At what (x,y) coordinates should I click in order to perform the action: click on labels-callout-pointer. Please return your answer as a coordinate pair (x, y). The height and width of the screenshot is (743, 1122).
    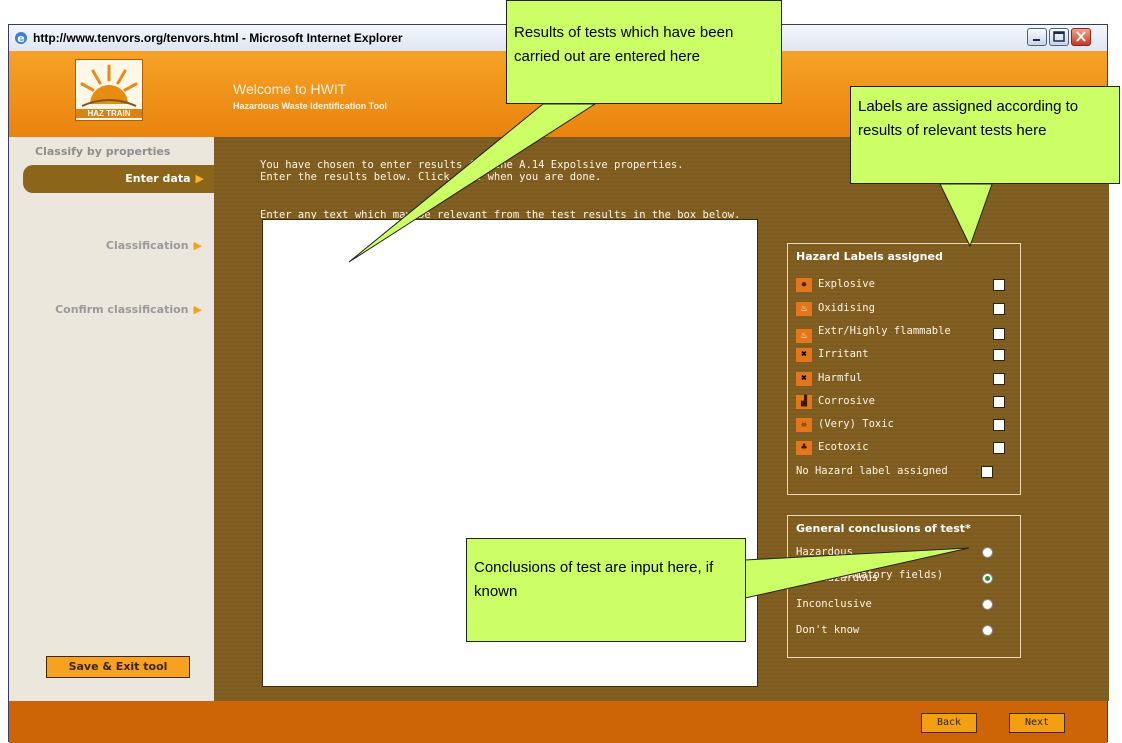
    Looking at the image, I should click on (966, 215).